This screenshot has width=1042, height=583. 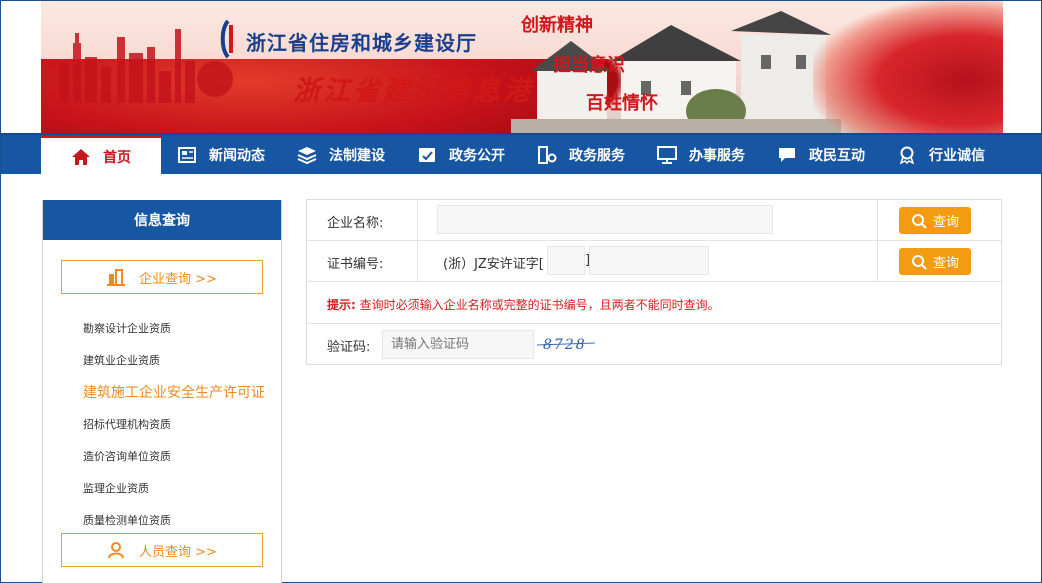 What do you see at coordinates (127, 328) in the screenshot?
I see `sidebar-link-survey-design: 勘察设计企业资质` at bounding box center [127, 328].